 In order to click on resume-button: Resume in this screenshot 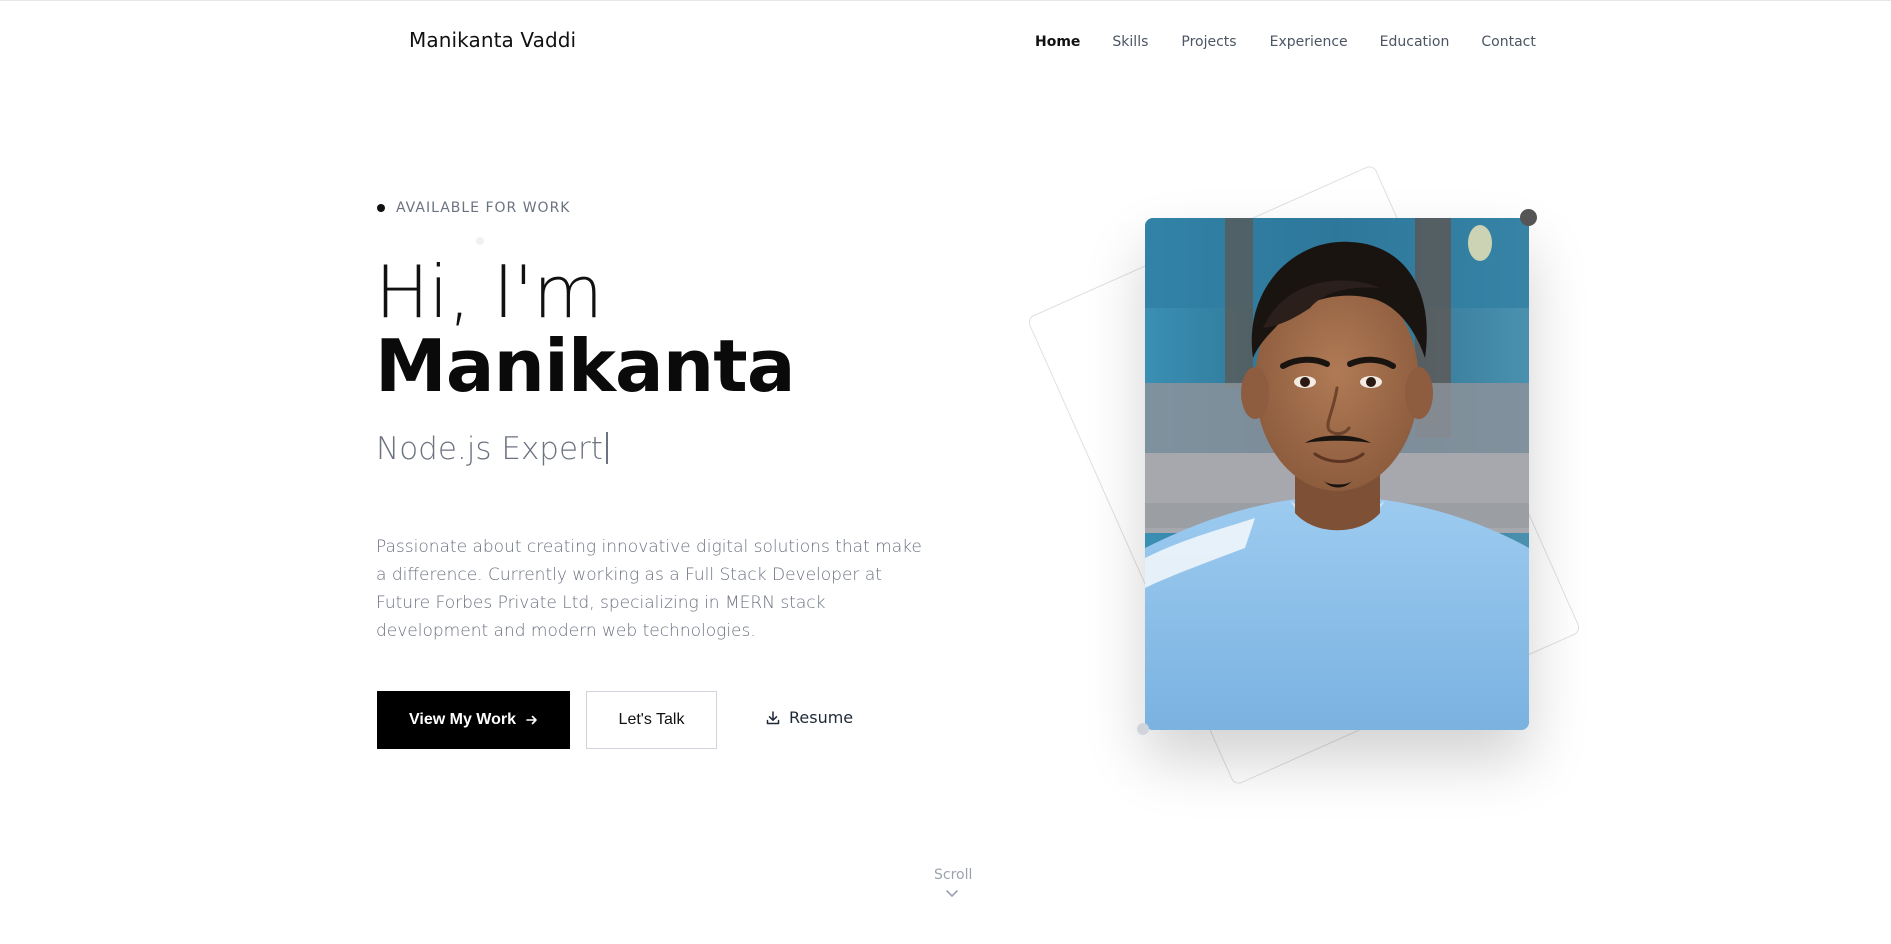, I will do `click(809, 717)`.